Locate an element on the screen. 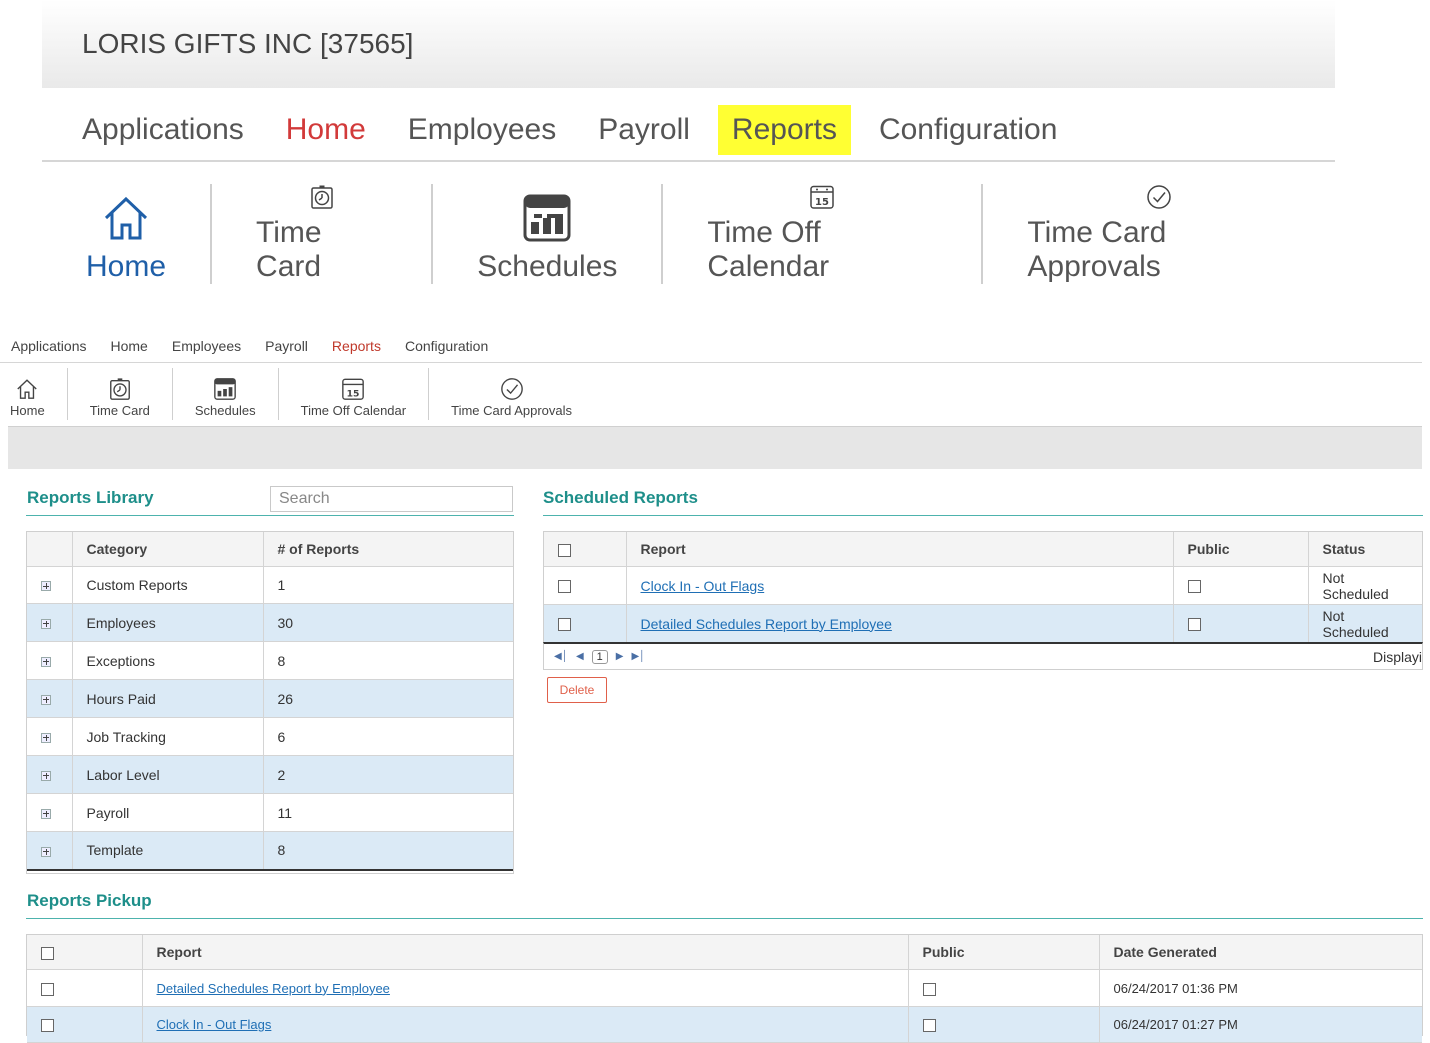 This screenshot has width=1430, height=1043. tool-label: Time Off Calendar is located at coordinates (353, 410).